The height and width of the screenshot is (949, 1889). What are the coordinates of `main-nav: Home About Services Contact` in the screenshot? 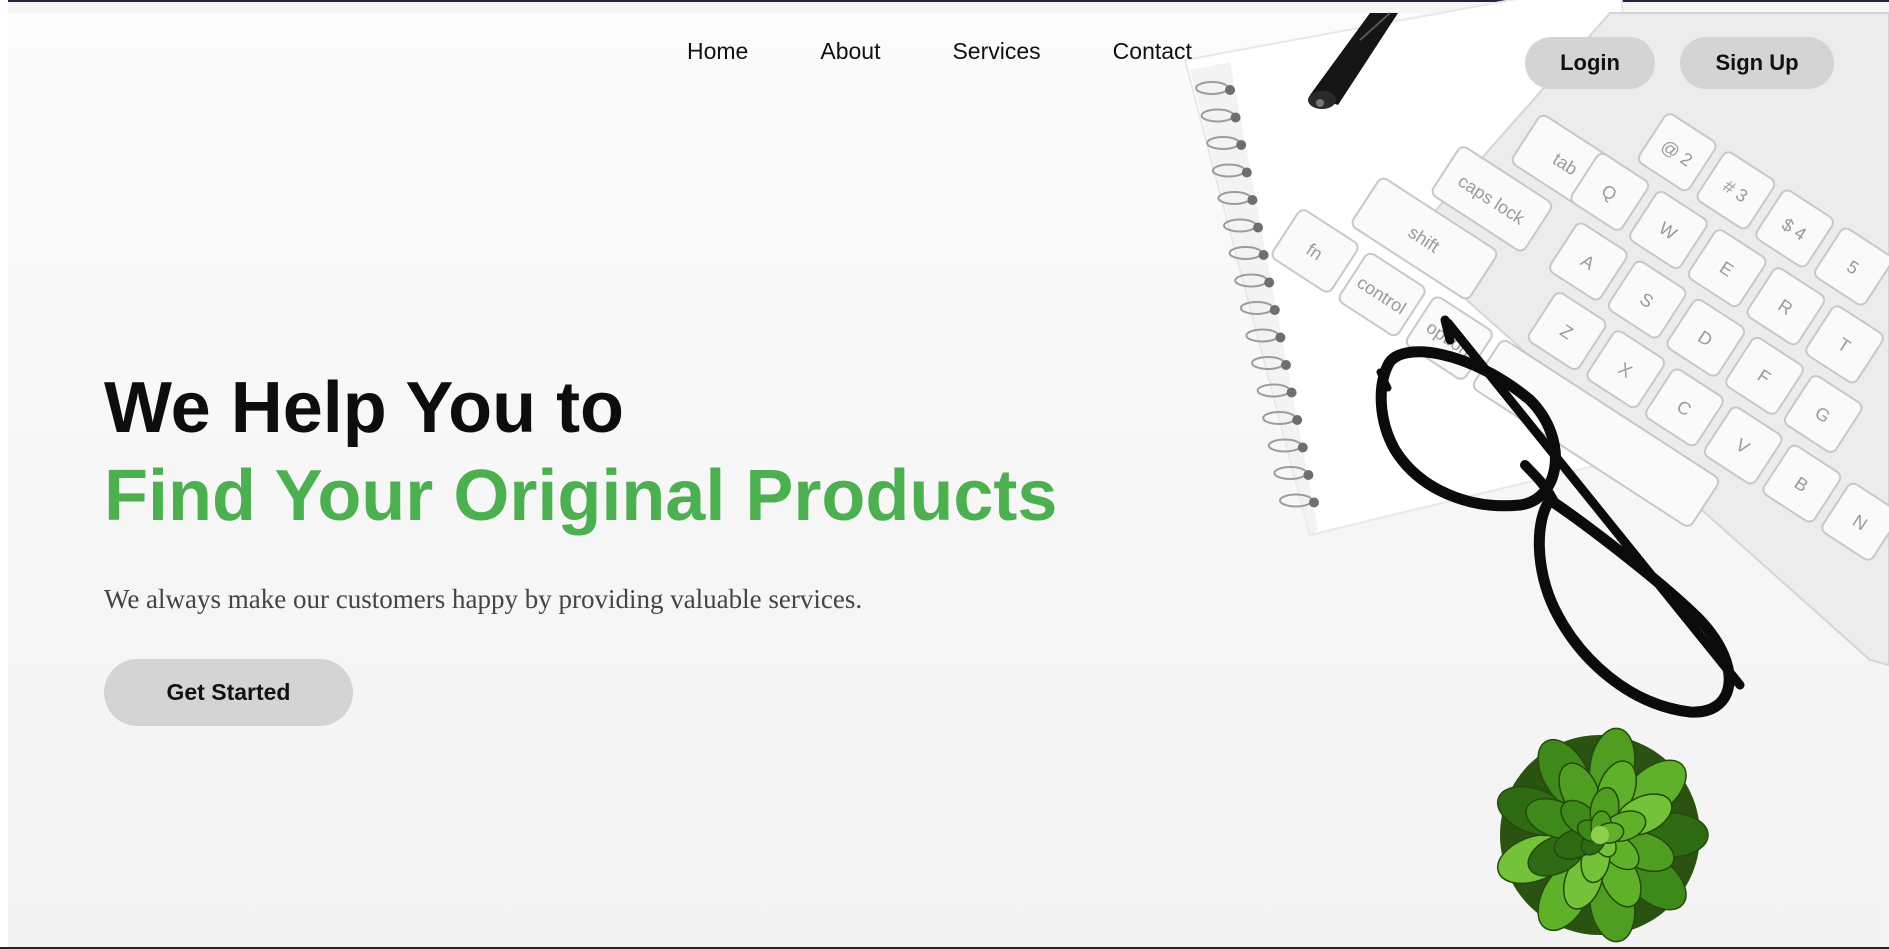 It's located at (939, 51).